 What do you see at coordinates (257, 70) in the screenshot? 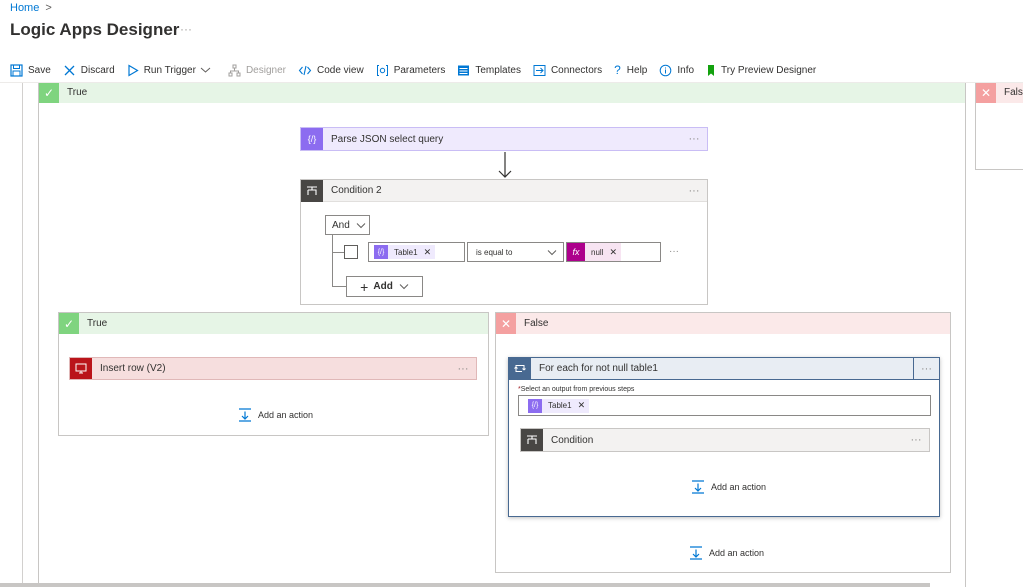
I see `designer-button: Designer` at bounding box center [257, 70].